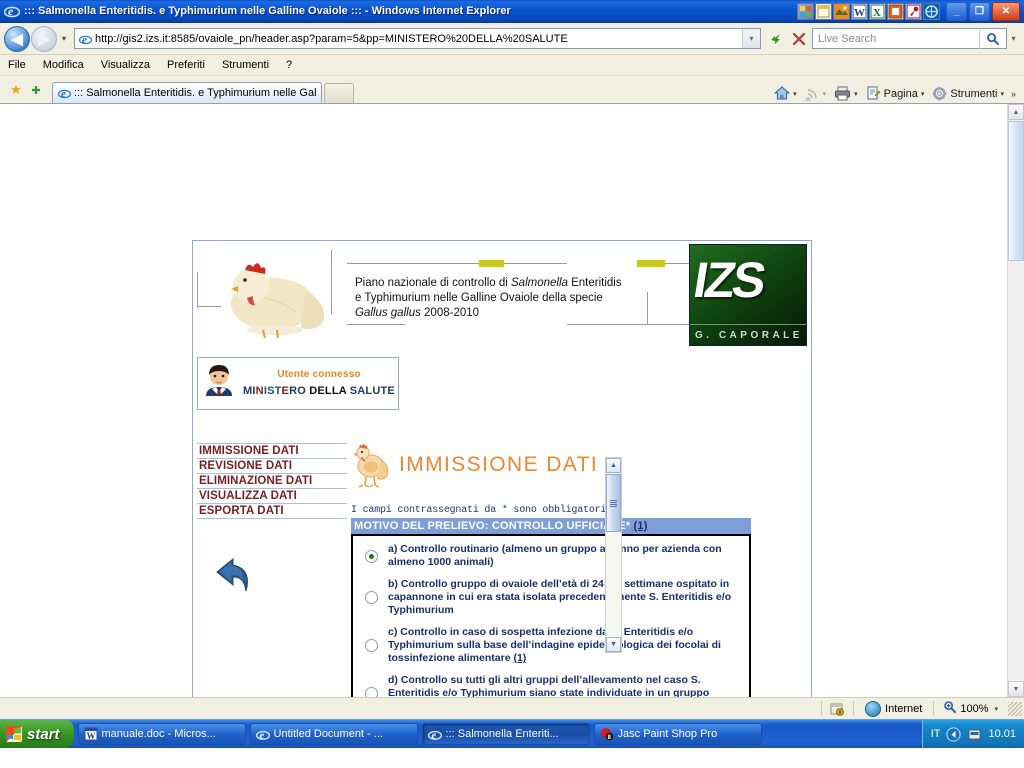 The image size is (1024, 768). What do you see at coordinates (848, 93) in the screenshot?
I see `print-button: ▾` at bounding box center [848, 93].